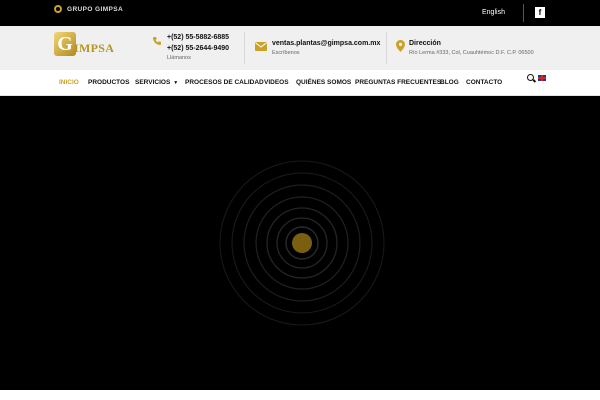  What do you see at coordinates (179, 58) in the screenshot?
I see `phone-caption: Llámanos` at bounding box center [179, 58].